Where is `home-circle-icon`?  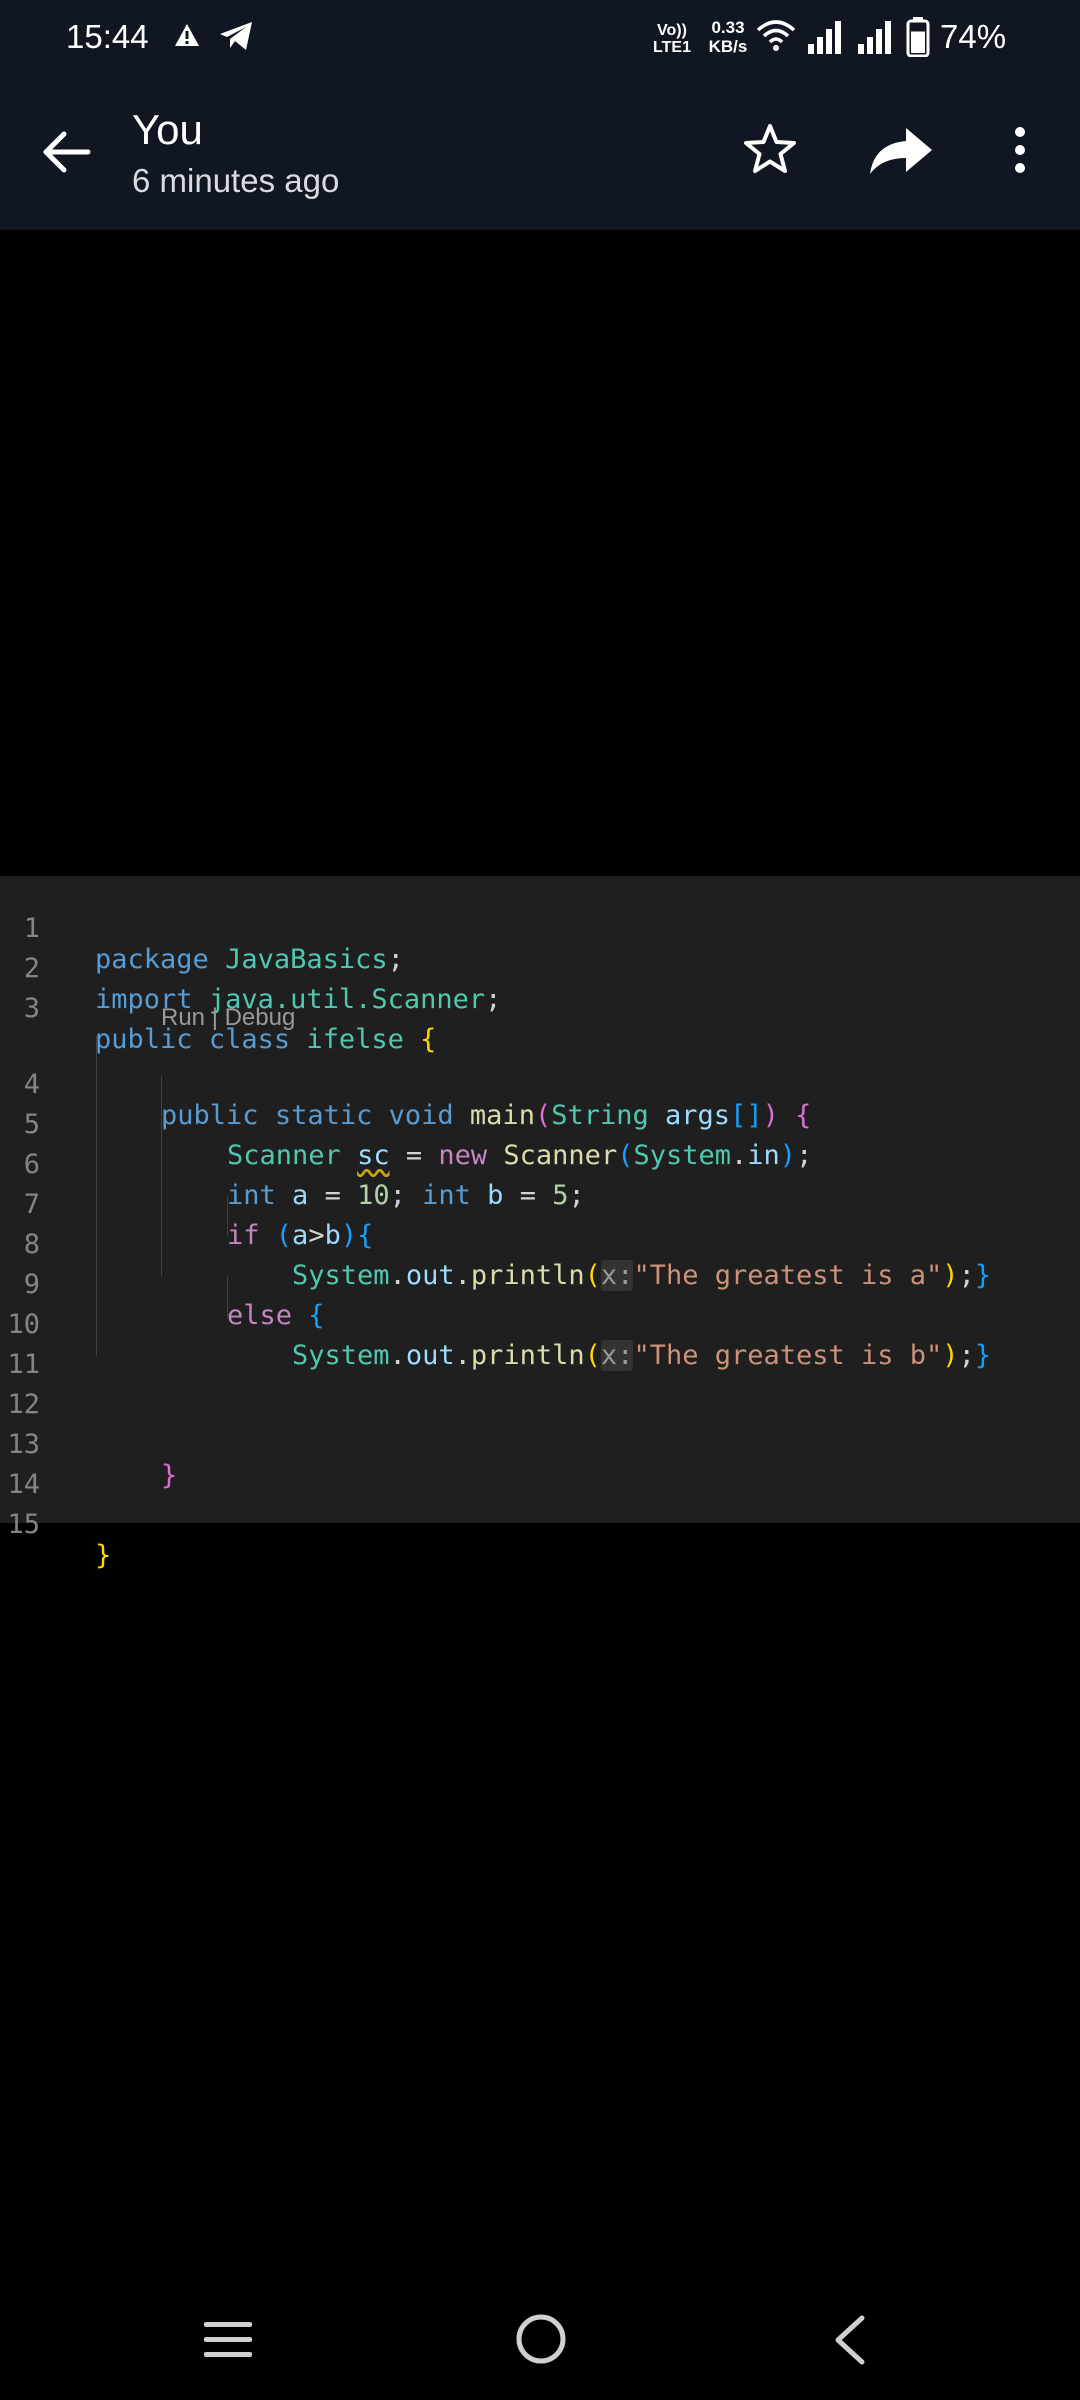 home-circle-icon is located at coordinates (541, 2339).